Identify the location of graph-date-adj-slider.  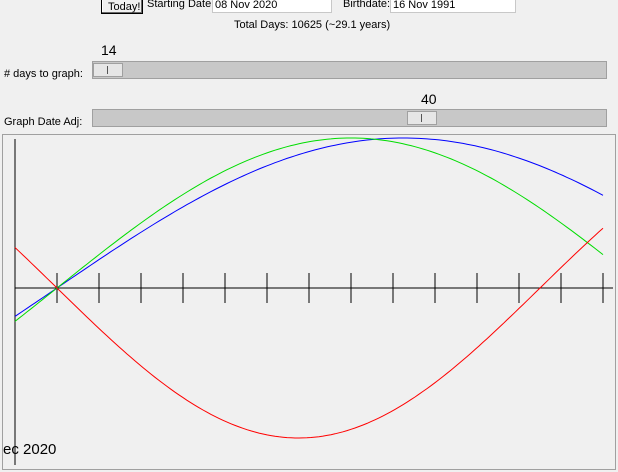
(349, 118).